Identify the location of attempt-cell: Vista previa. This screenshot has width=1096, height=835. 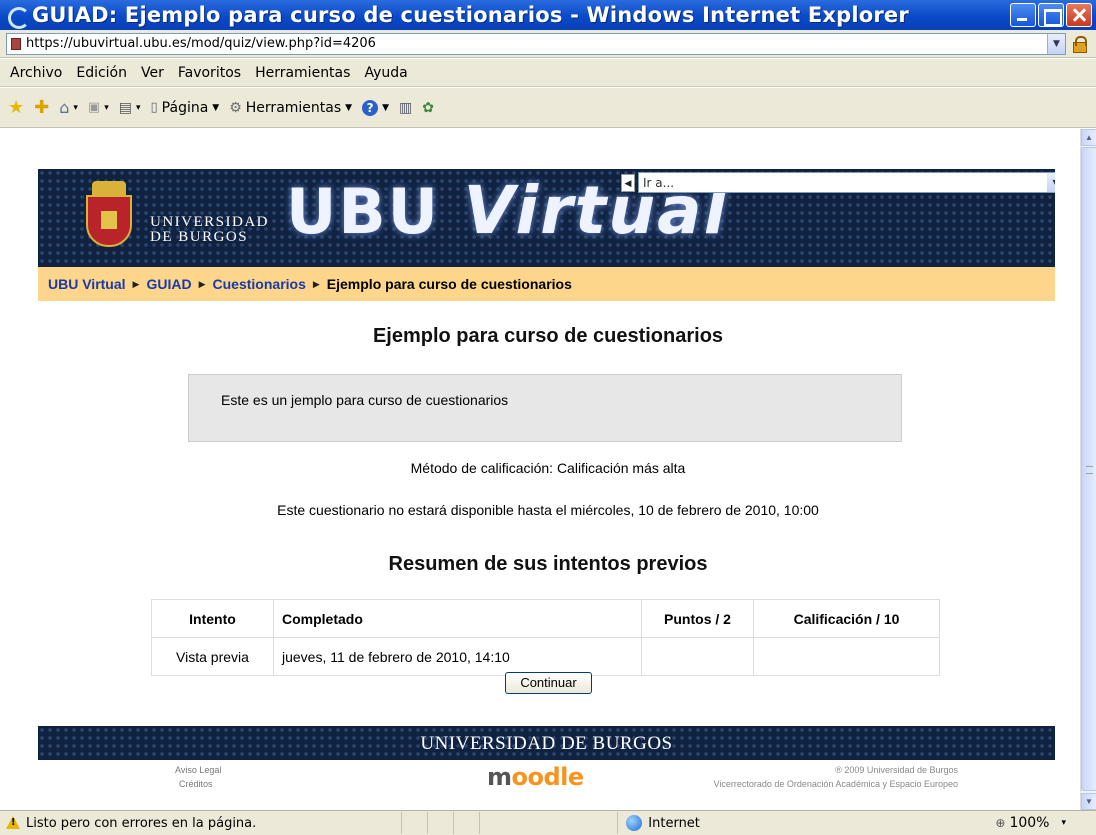
(212, 656).